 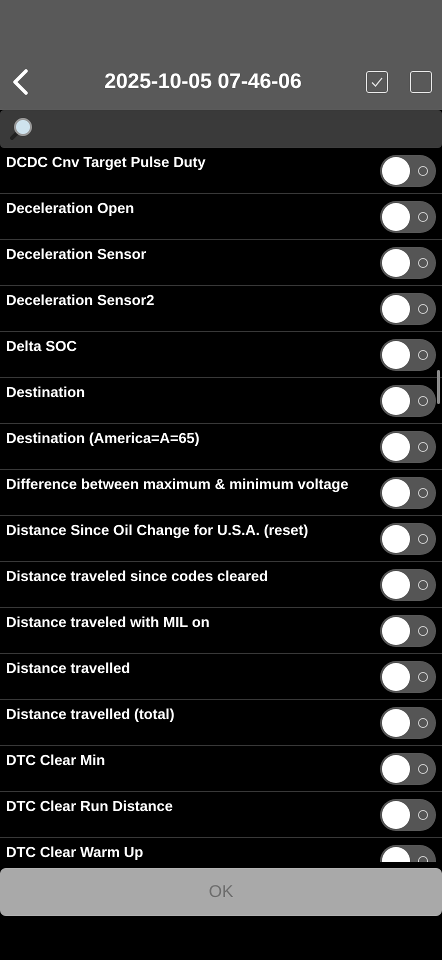 I want to click on setting-label: Distance traveled with MIL on, so click(x=107, y=623).